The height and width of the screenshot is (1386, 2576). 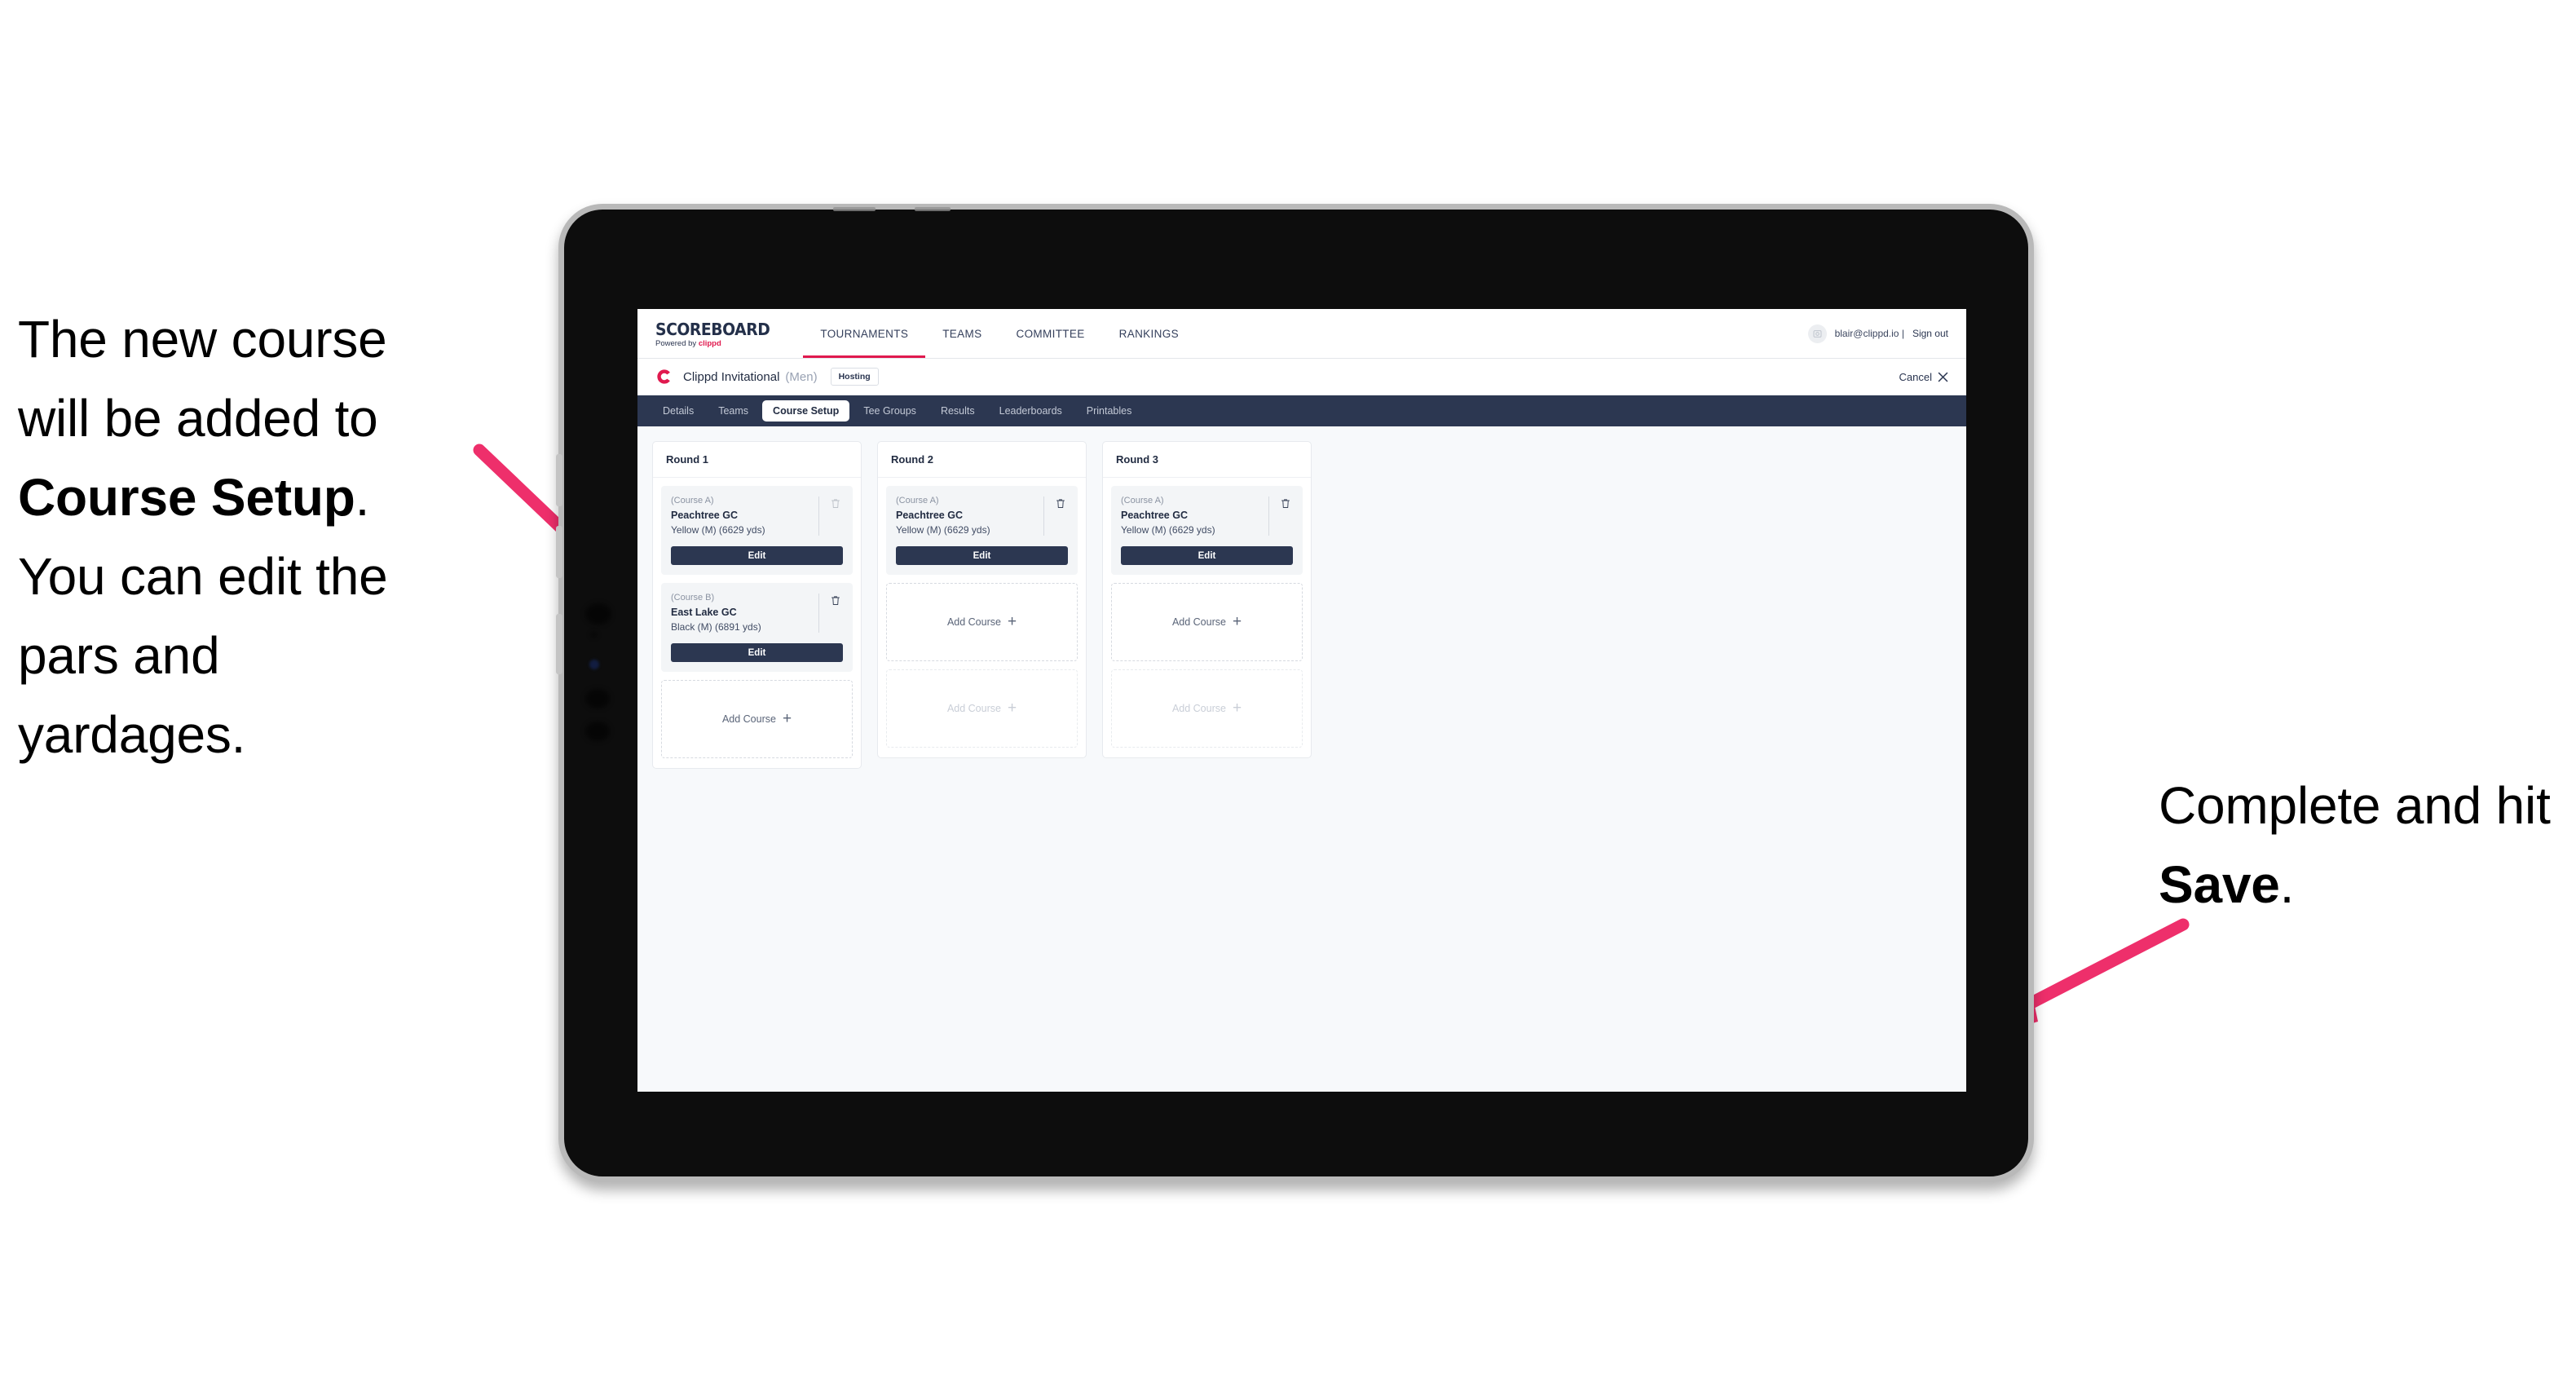 I want to click on account-area: blair@clippd.io | Sign out, so click(x=1886, y=334).